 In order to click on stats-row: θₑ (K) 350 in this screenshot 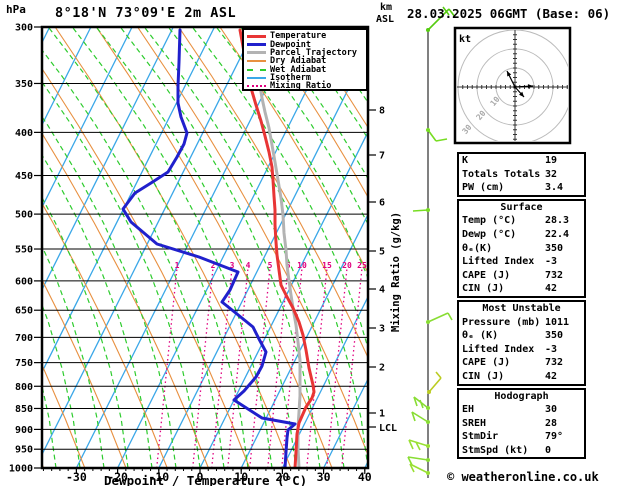, I will do `click(521, 336)`.